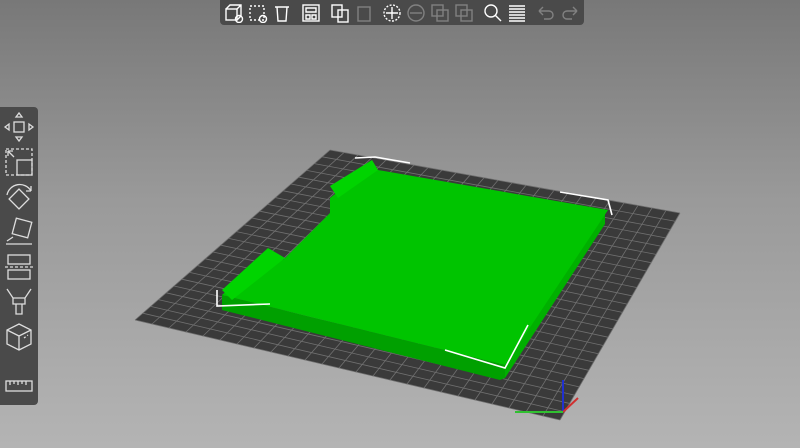  Describe the element at coordinates (464, 13) in the screenshot. I see `split-parts-icon` at that location.